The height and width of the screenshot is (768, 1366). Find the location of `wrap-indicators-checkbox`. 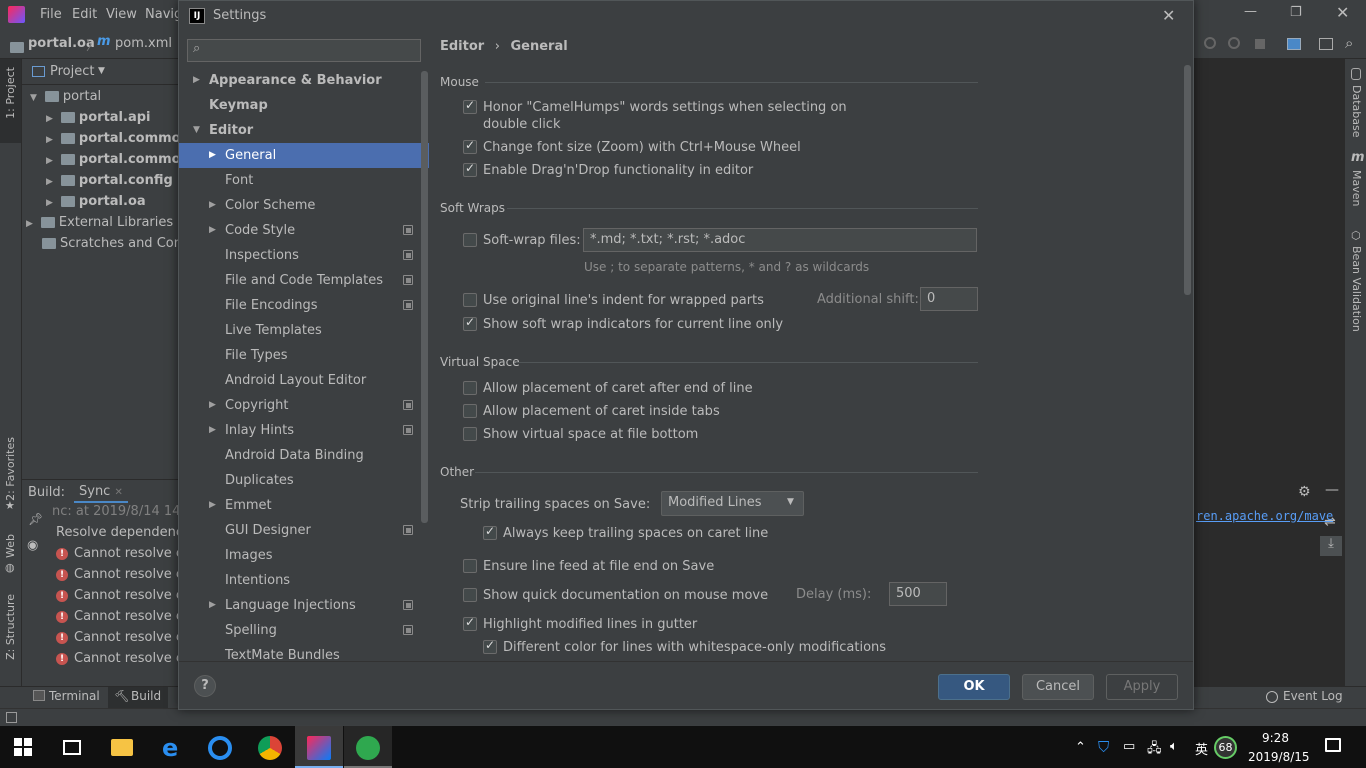

wrap-indicators-checkbox is located at coordinates (470, 323).